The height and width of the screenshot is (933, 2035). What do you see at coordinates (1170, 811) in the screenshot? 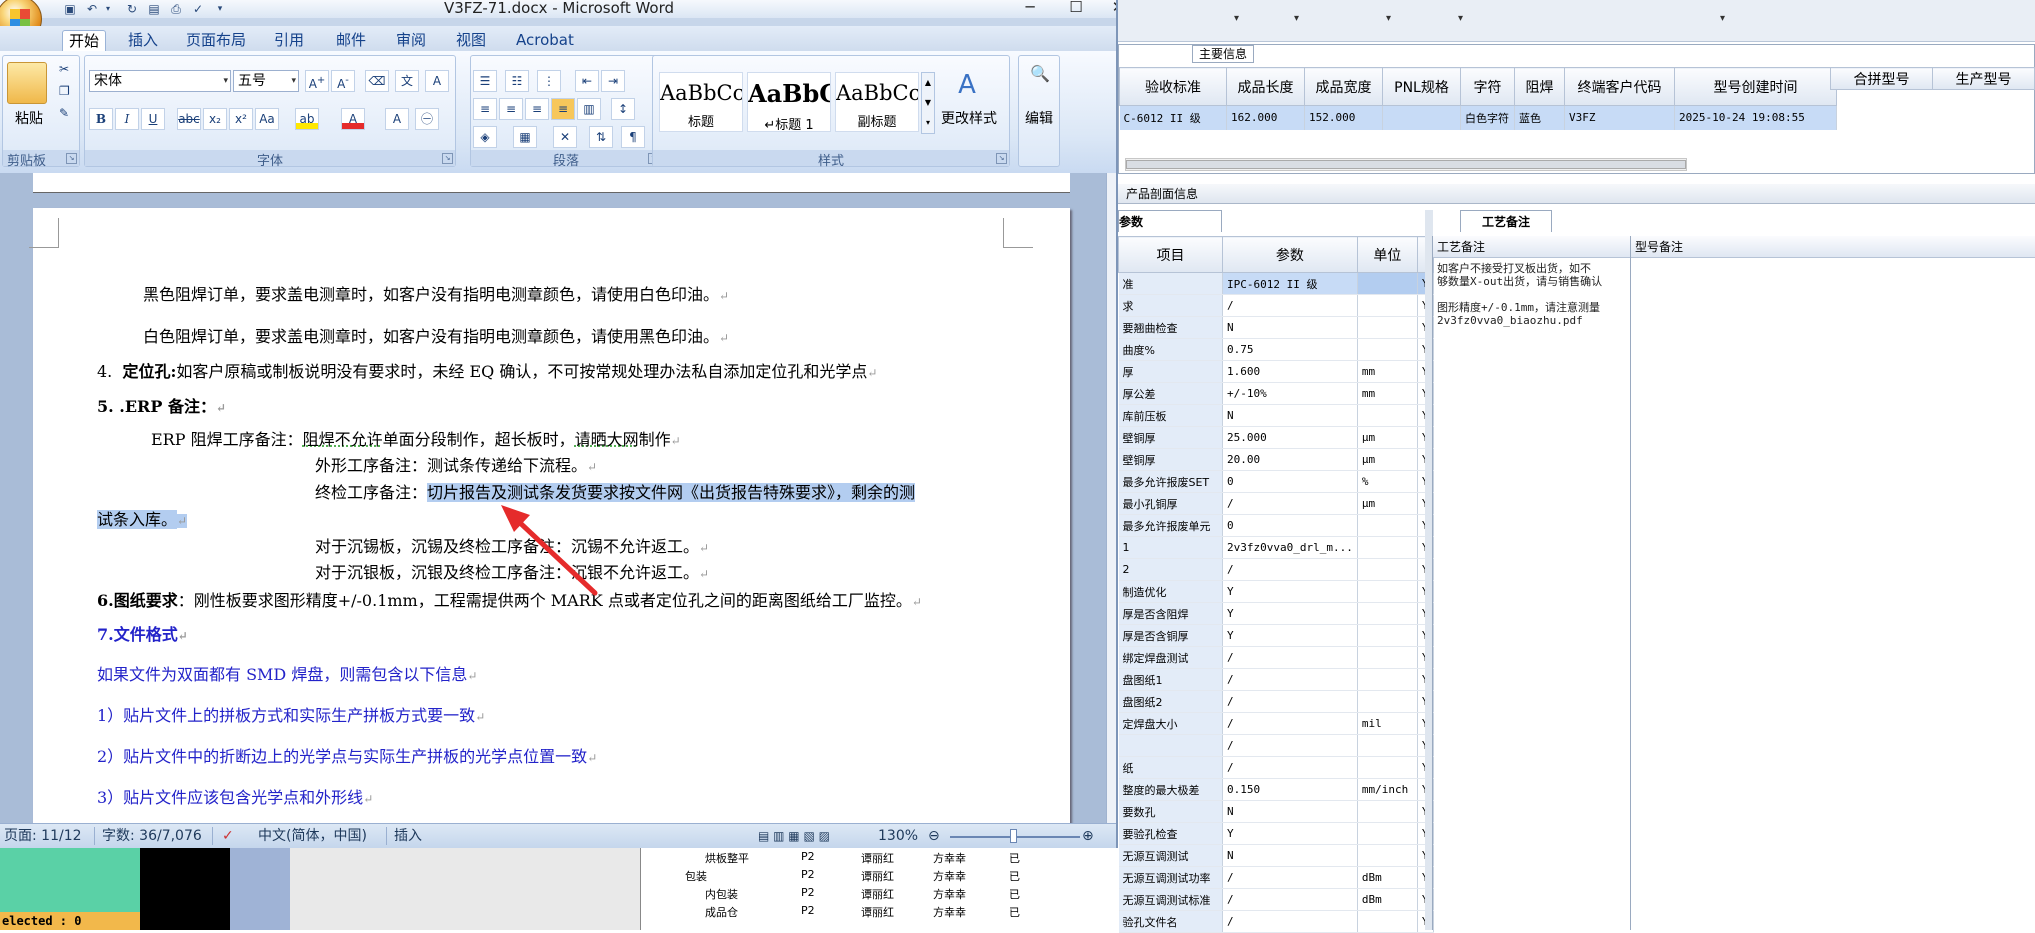
I see `table-cell: 要数孔` at bounding box center [1170, 811].